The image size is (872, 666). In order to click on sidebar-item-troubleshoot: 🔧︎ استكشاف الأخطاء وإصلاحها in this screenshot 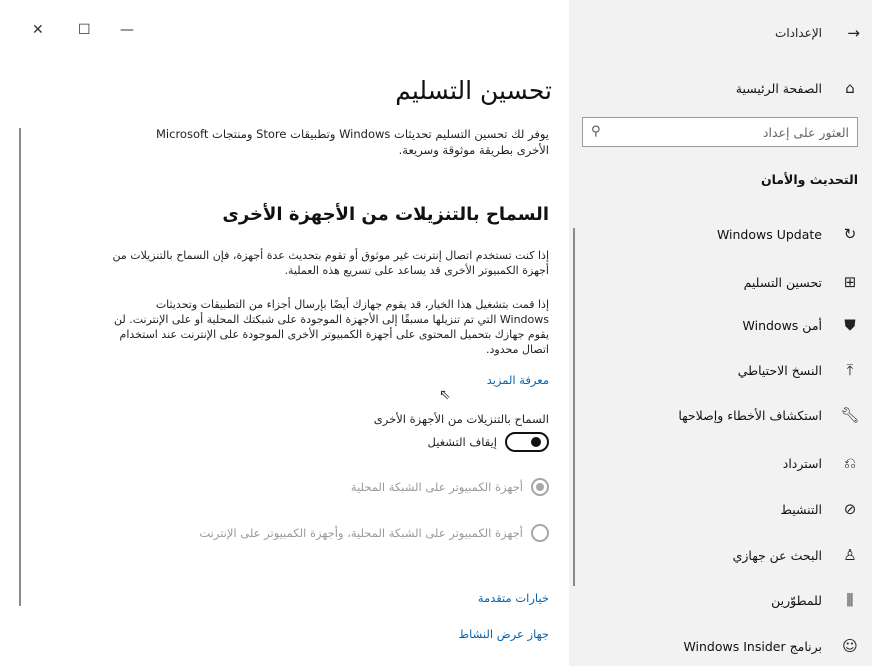, I will do `click(720, 415)`.